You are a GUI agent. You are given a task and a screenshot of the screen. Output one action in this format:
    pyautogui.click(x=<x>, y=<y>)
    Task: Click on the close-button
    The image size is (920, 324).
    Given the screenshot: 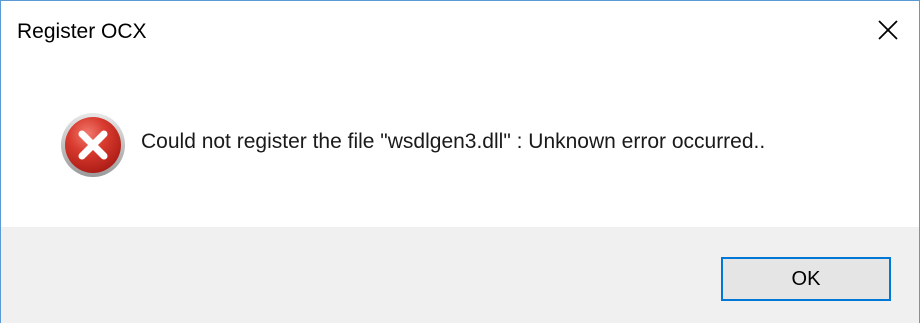 What is the action you would take?
    pyautogui.click(x=888, y=30)
    